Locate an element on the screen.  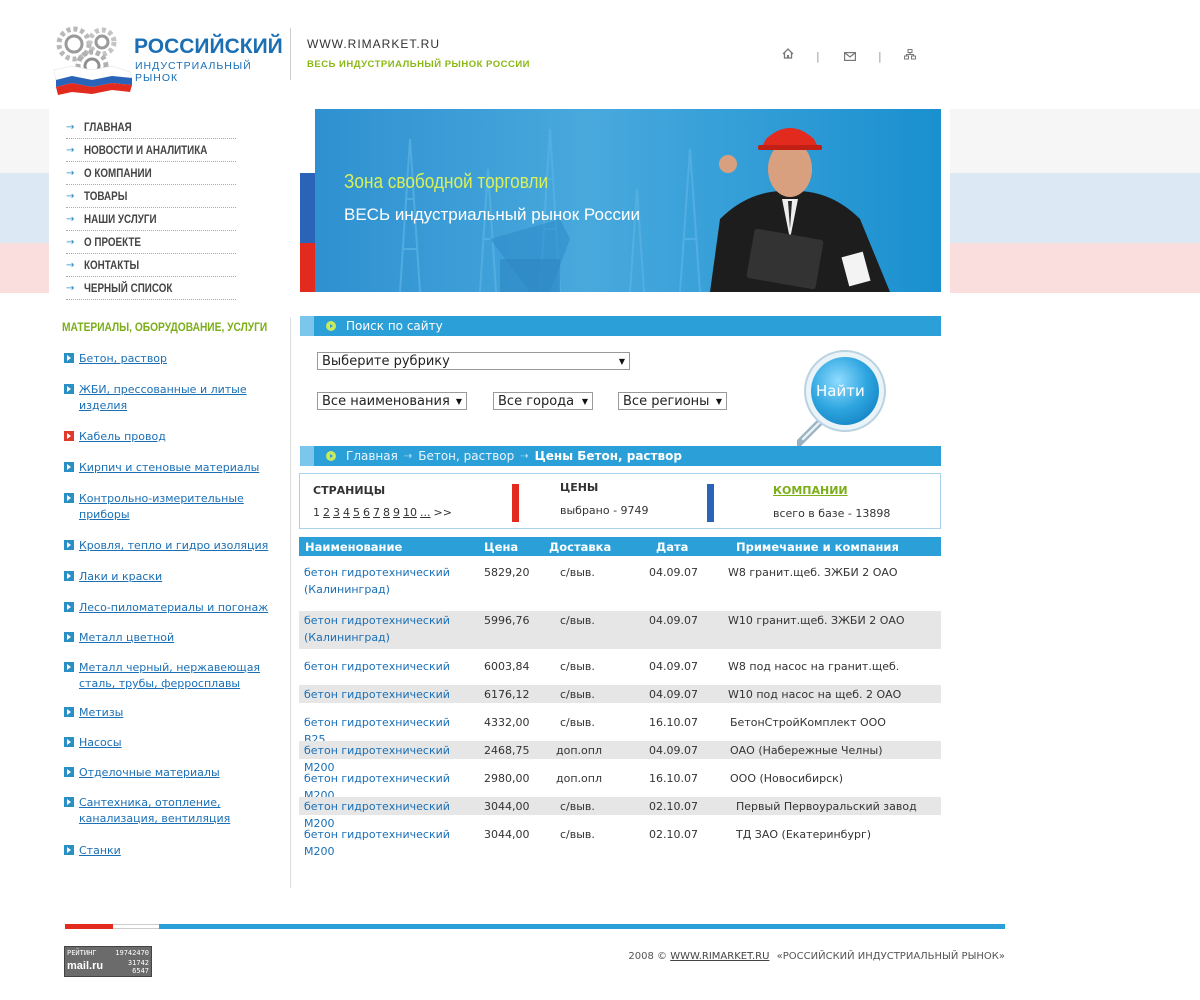
col-price: Цена is located at coordinates (501, 547).